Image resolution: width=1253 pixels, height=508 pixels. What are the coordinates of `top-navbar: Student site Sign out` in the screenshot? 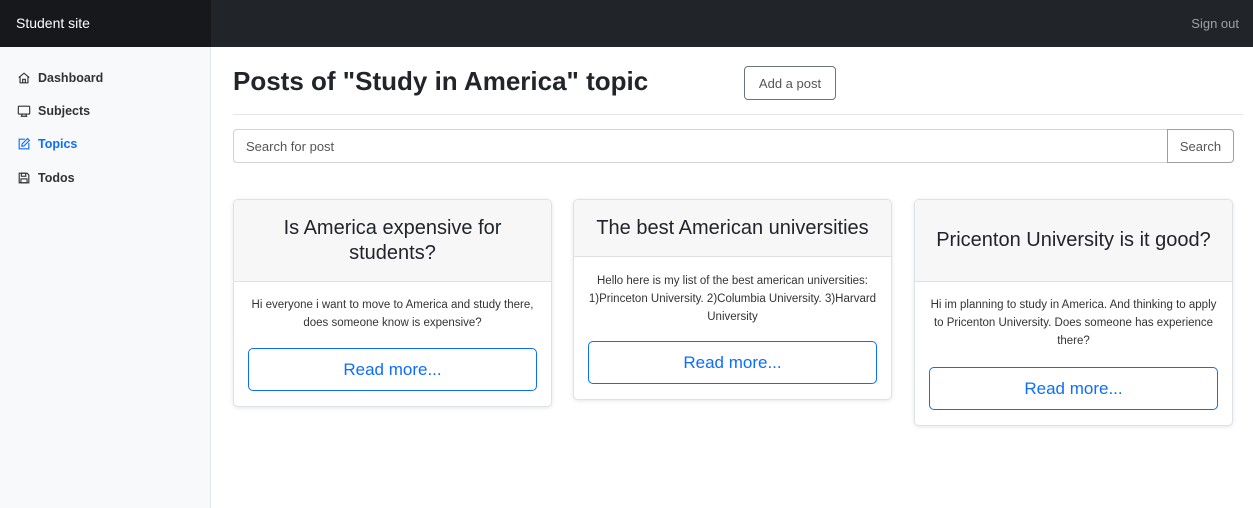 It's located at (626, 23).